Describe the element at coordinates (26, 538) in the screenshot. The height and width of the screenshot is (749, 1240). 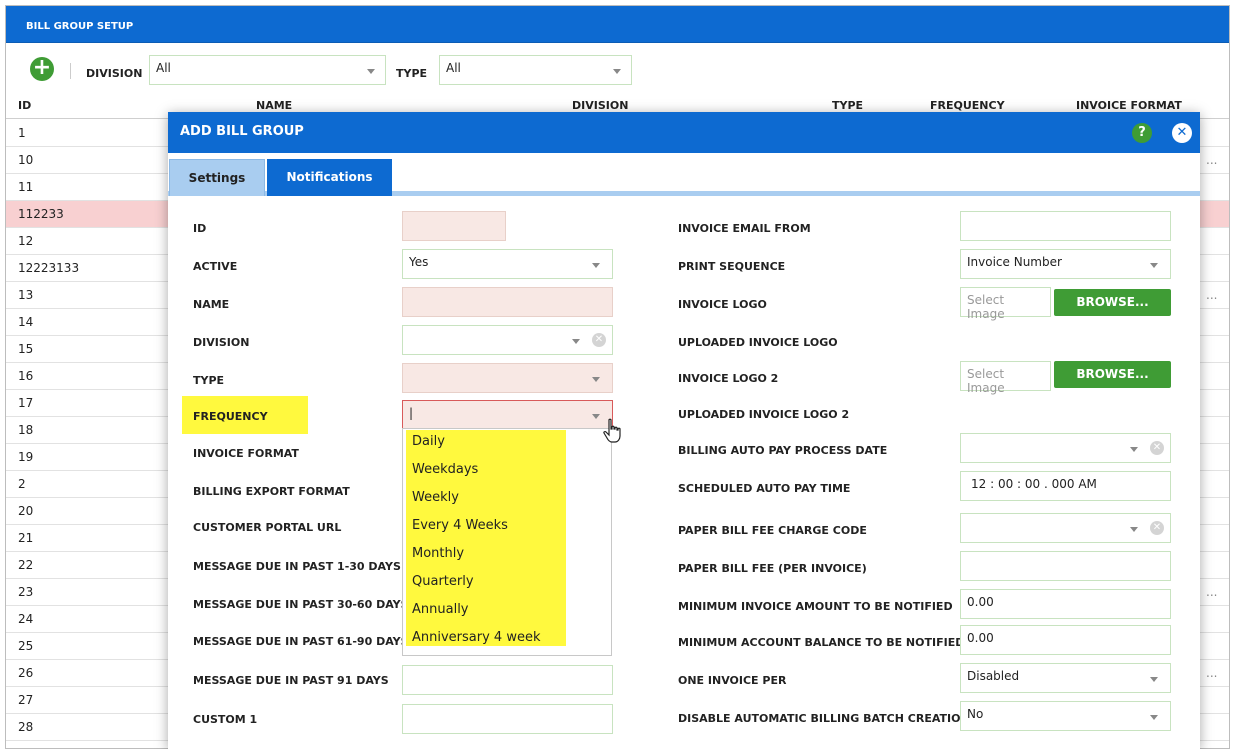
I see `row-id: 21` at that location.